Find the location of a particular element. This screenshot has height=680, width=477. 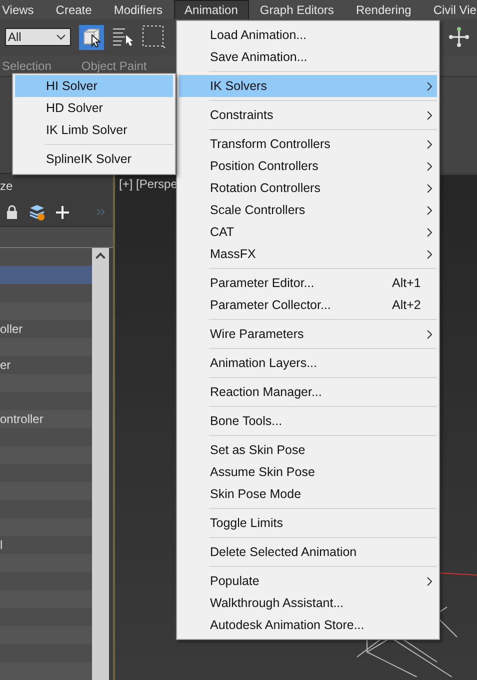

select-object-button is located at coordinates (91, 37).